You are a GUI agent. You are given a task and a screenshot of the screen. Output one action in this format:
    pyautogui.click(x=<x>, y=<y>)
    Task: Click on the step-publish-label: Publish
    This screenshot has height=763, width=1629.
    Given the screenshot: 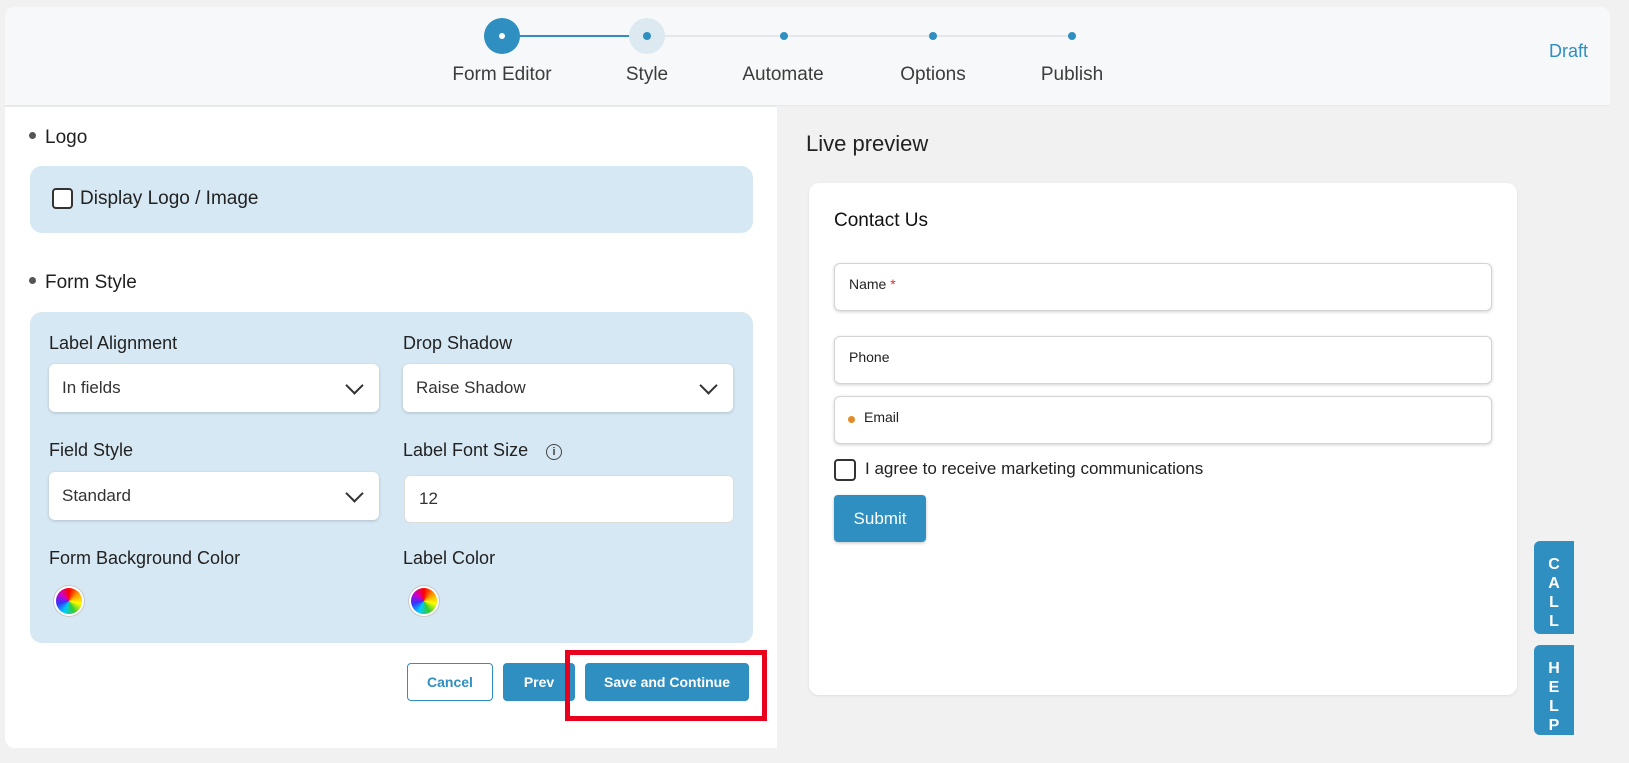 What is the action you would take?
    pyautogui.click(x=1072, y=75)
    